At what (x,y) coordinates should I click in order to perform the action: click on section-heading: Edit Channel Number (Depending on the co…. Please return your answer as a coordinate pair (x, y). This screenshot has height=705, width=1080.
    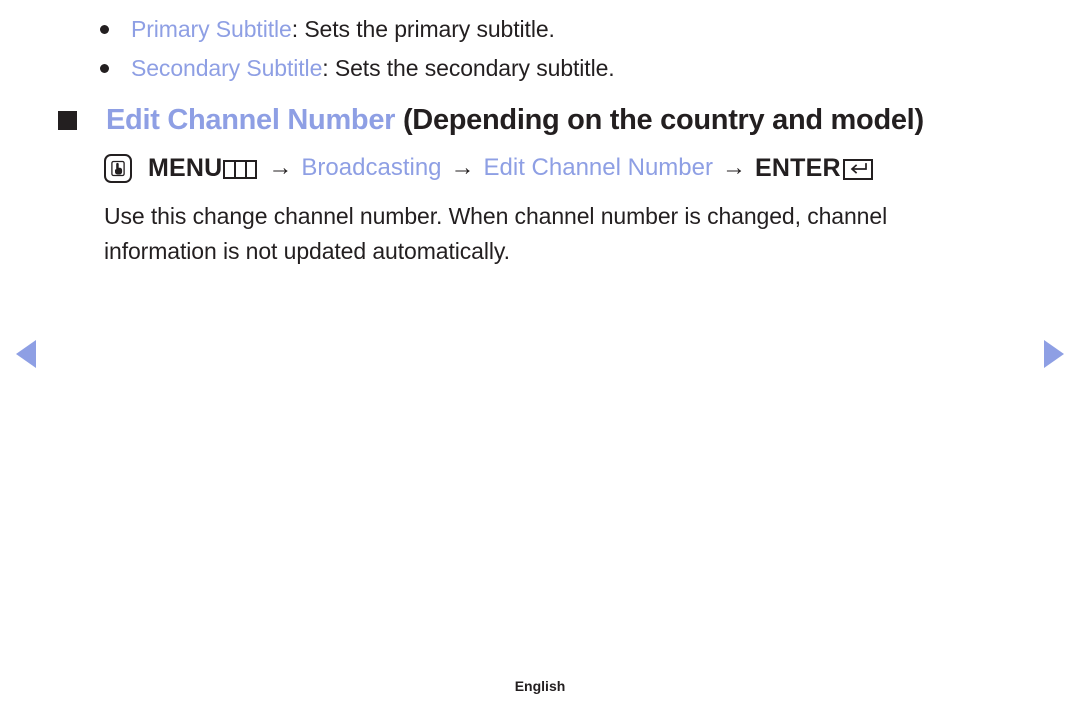
    Looking at the image, I should click on (491, 120).